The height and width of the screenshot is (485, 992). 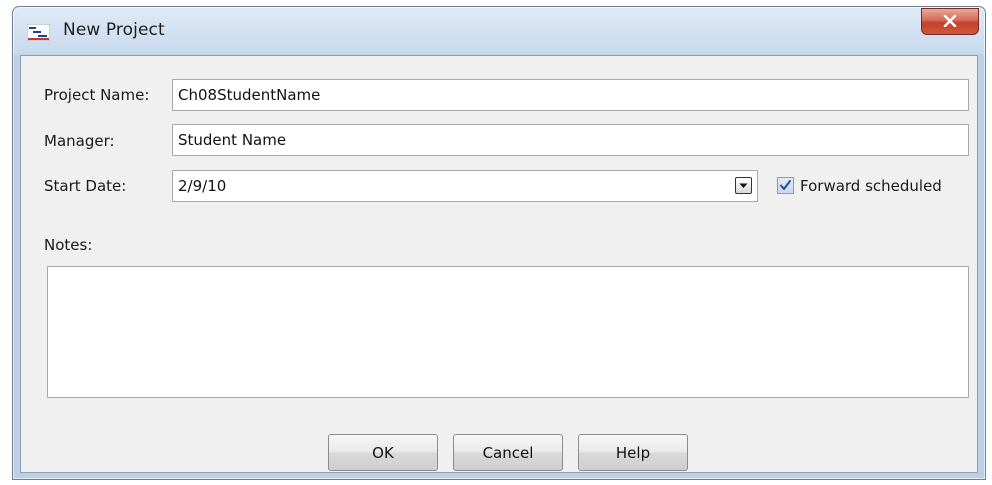 I want to click on help-button-label: Help, so click(x=633, y=452).